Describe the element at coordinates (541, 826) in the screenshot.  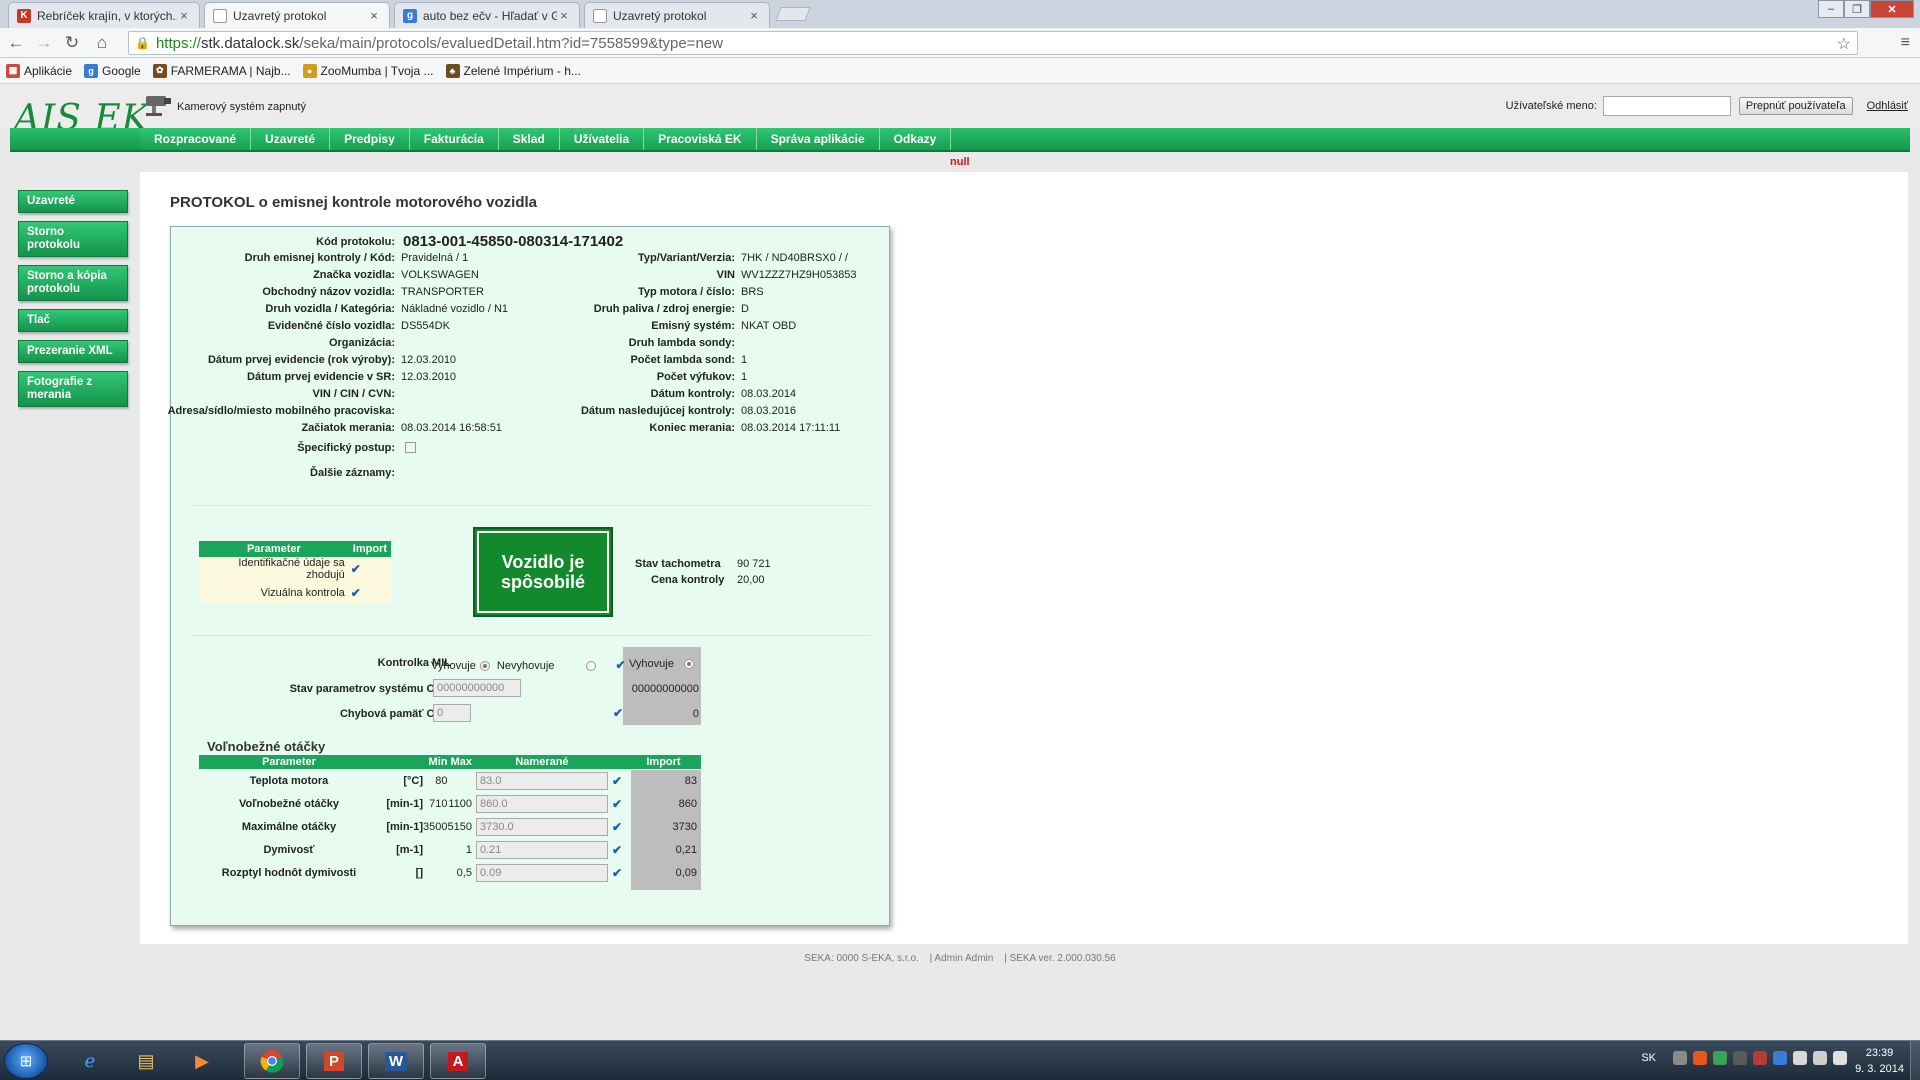
I see `measured-input: 3730.0` at that location.